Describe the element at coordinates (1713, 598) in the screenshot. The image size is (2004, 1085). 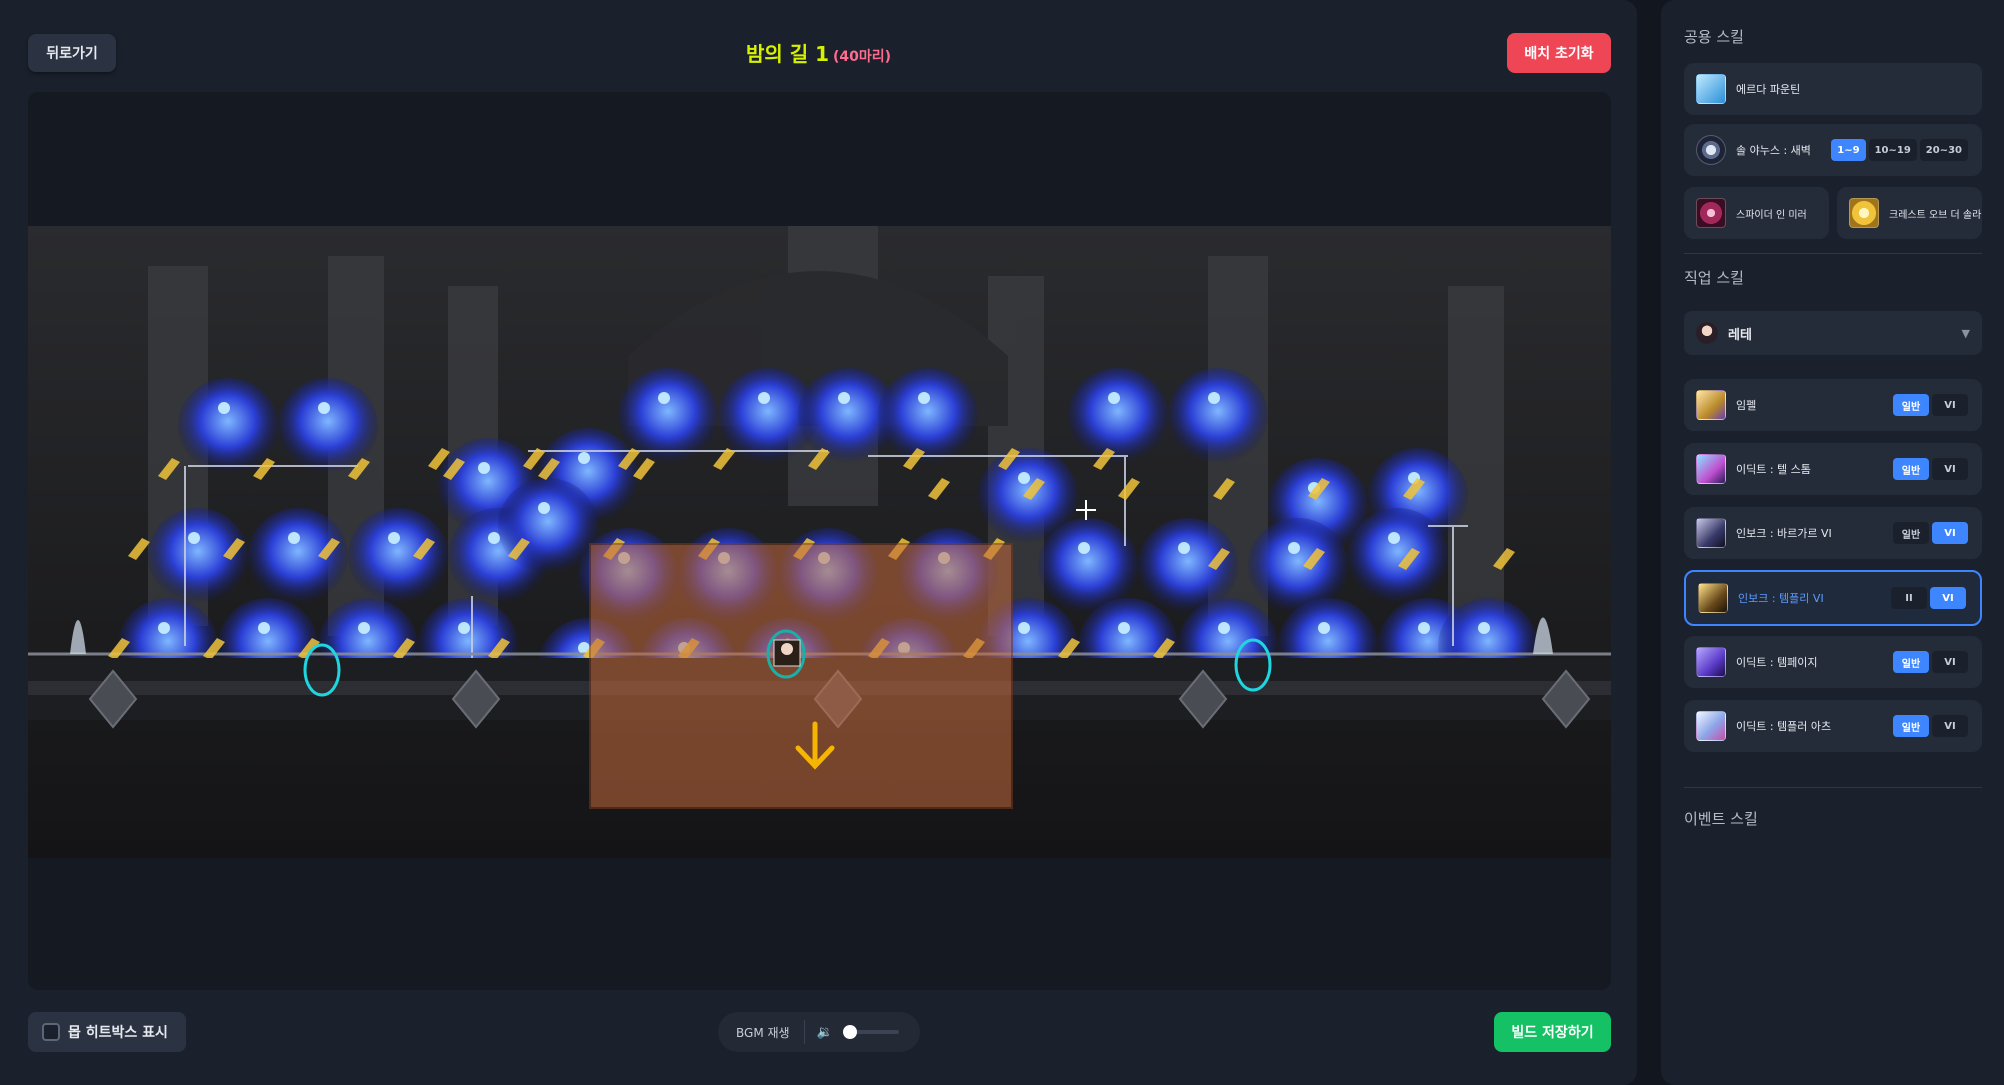
I see `invoke-templi-icon` at that location.